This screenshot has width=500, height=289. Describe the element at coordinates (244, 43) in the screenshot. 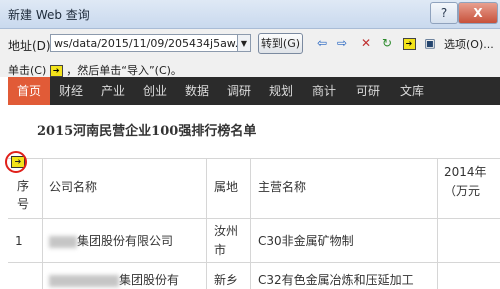

I see `address-dropdown: ▼` at that location.